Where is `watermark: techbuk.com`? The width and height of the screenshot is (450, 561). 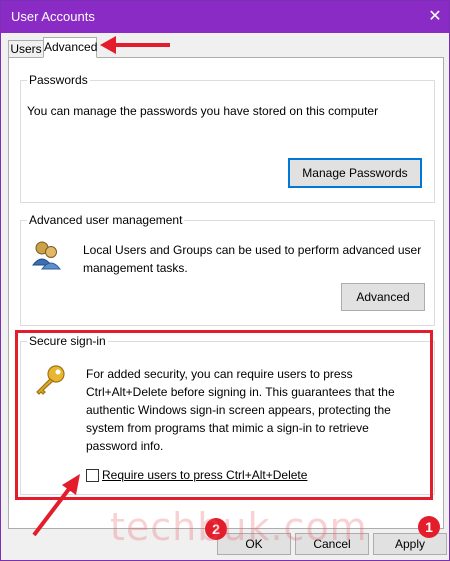
watermark: techbuk.com is located at coordinates (239, 527).